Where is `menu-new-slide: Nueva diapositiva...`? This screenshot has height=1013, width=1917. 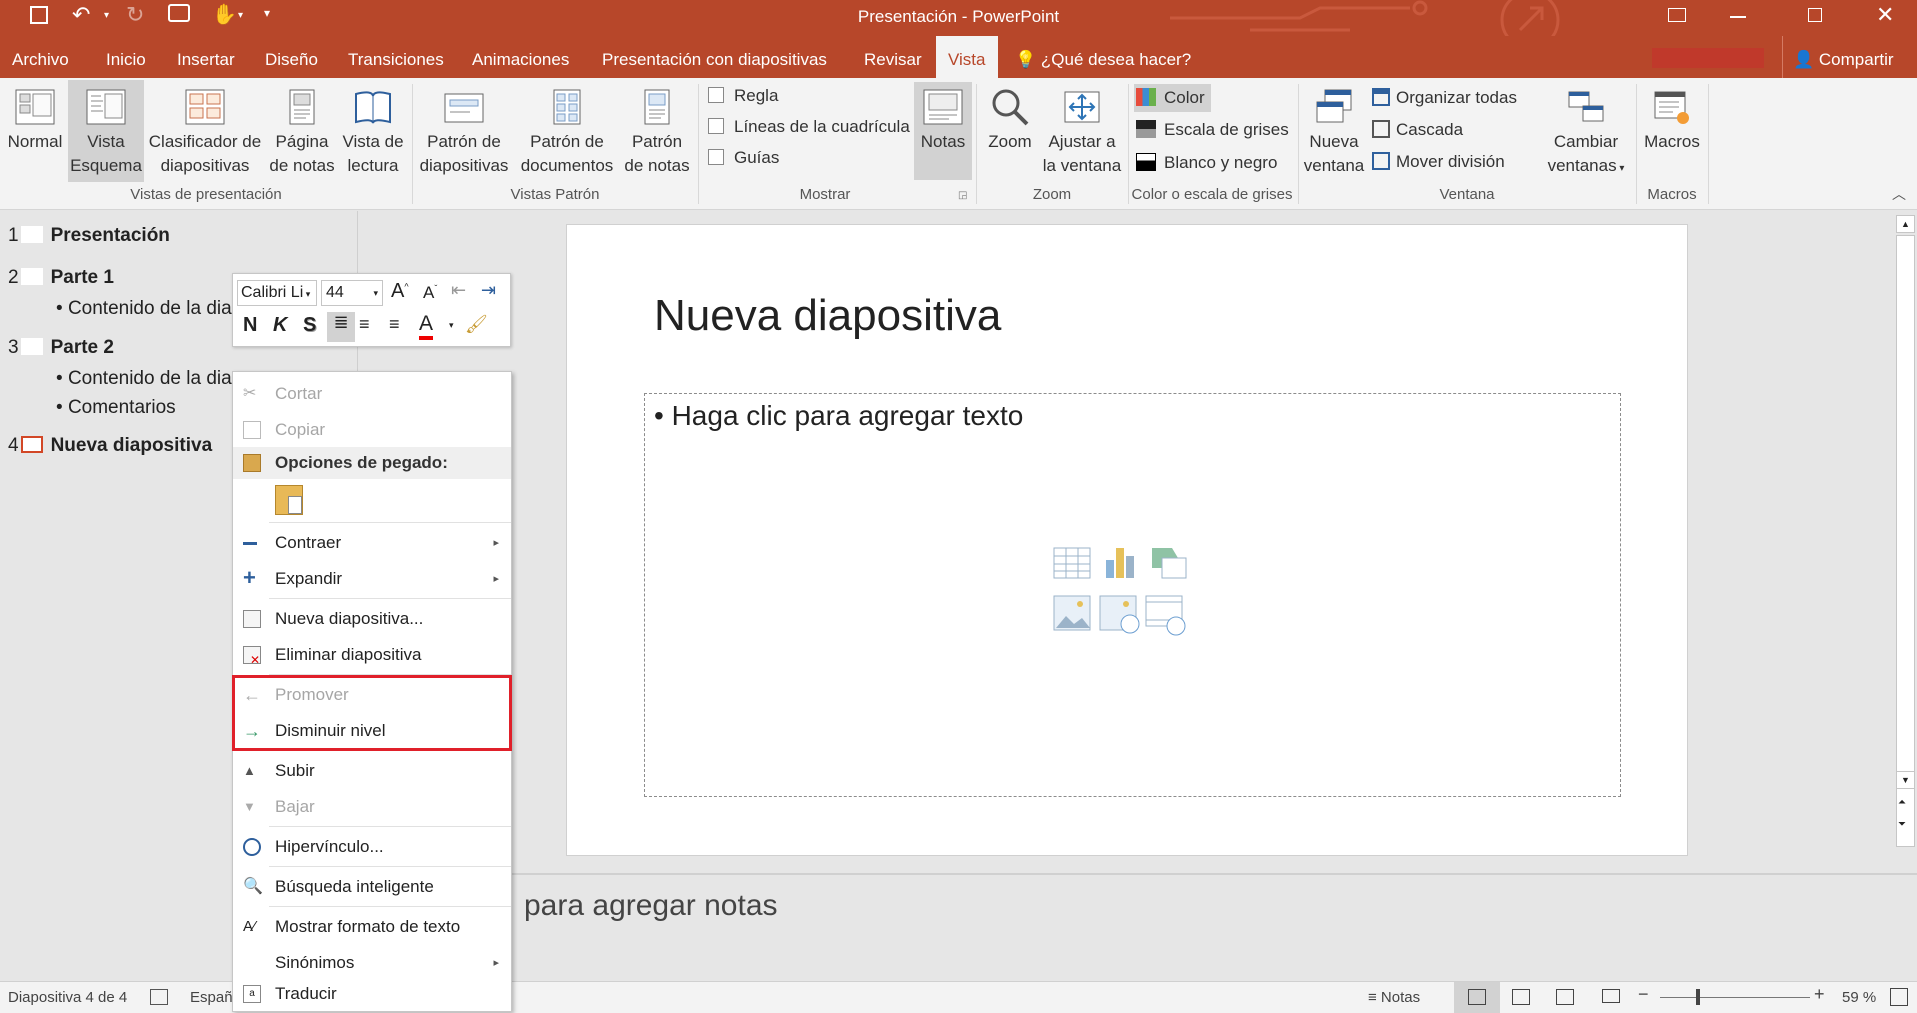 menu-new-slide: Nueva diapositiva... is located at coordinates (372, 619).